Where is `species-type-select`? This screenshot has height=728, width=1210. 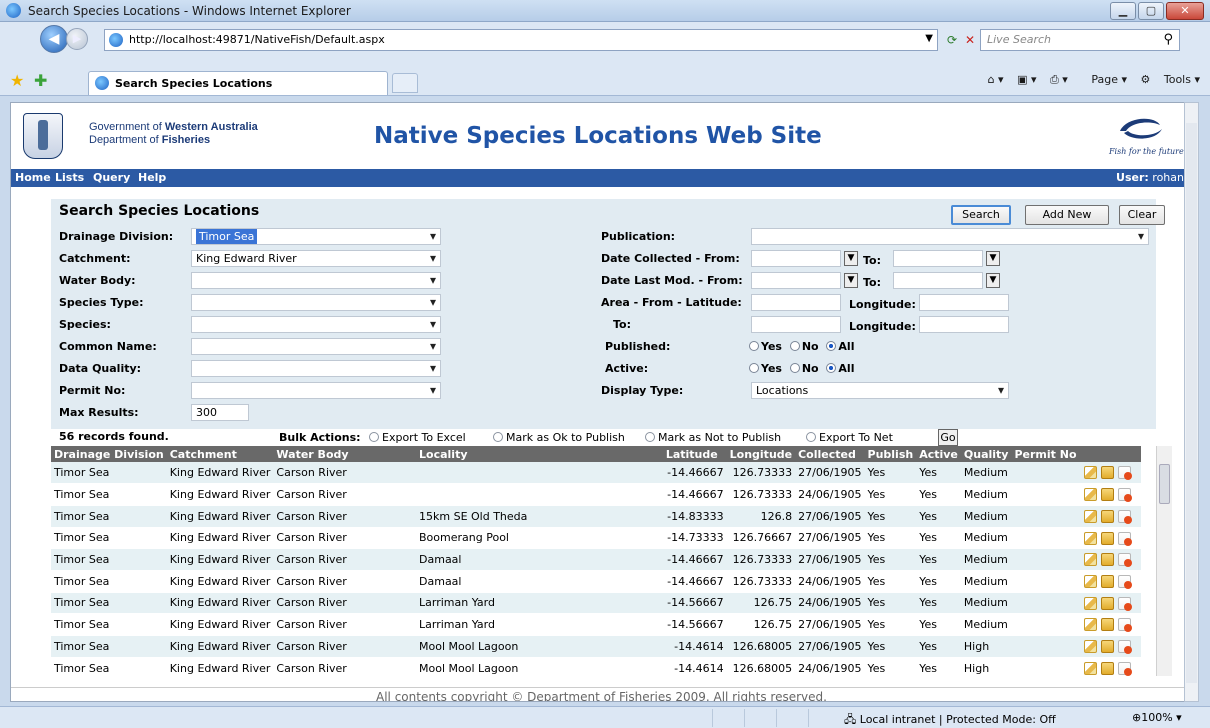 species-type-select is located at coordinates (316, 302).